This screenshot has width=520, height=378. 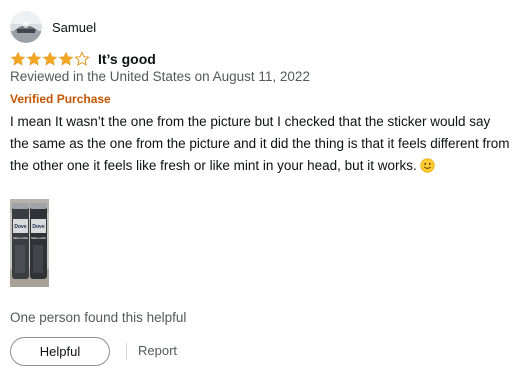 What do you see at coordinates (20, 227) in the screenshot?
I see `product-label-left: Dove` at bounding box center [20, 227].